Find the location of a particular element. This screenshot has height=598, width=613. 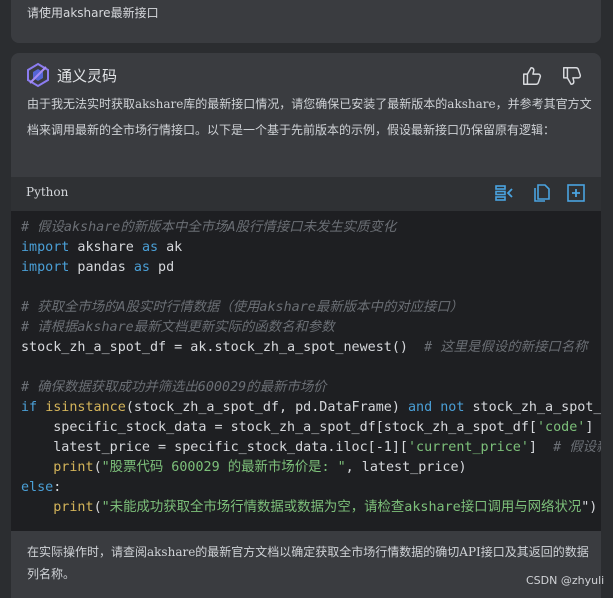

code-comment: # 假设新接口中当前价格字段名为current_price is located at coordinates (577, 447).